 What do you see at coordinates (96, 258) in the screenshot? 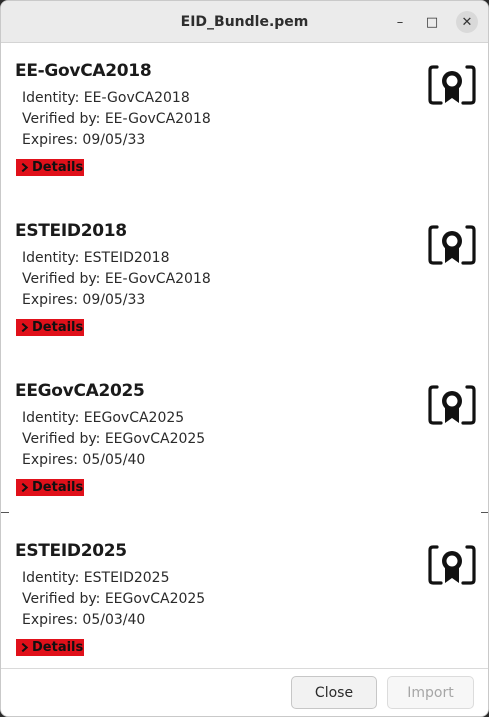
I see `certificate-identity: Identity: ESTEID2018` at bounding box center [96, 258].